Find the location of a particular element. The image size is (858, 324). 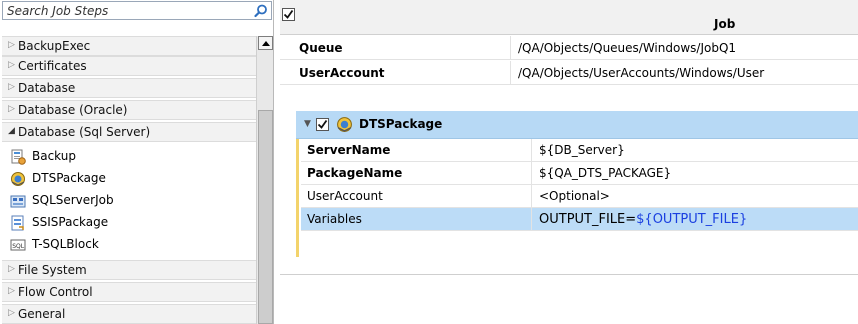

step-panel-title: DTSPackage is located at coordinates (401, 124).